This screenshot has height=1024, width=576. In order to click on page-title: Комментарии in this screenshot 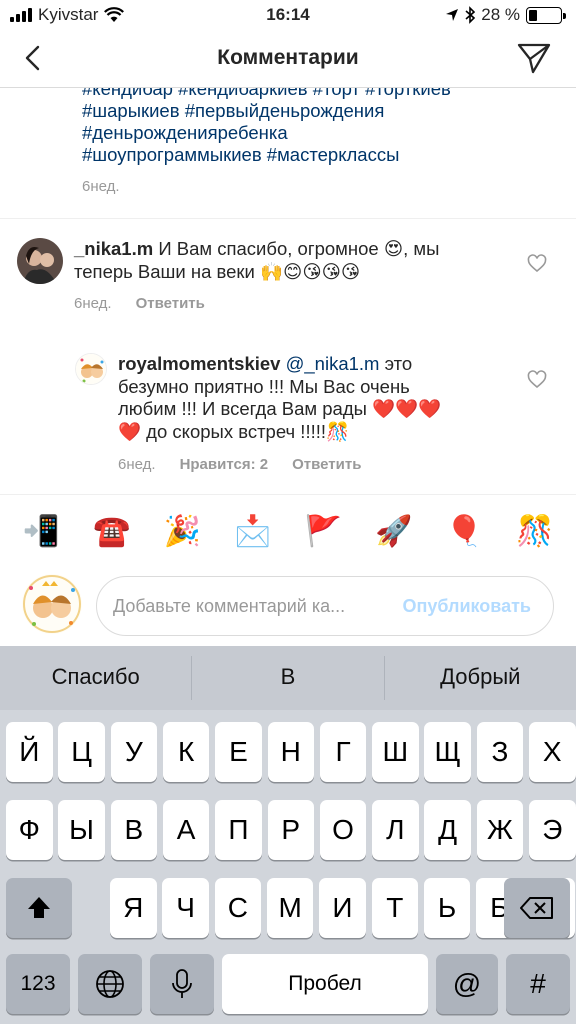, I will do `click(288, 57)`.